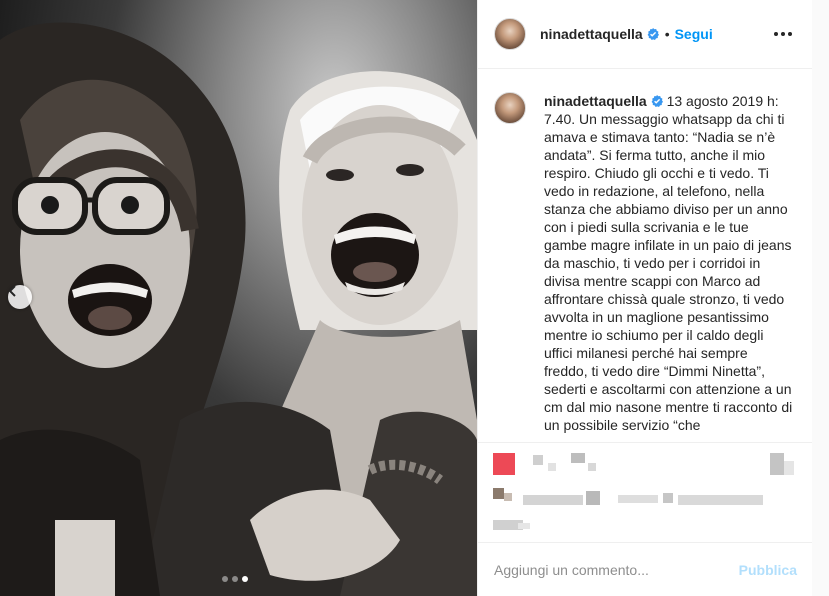 The image size is (829, 596). Describe the element at coordinates (245, 579) in the screenshot. I see `carousel-dot-active` at that location.